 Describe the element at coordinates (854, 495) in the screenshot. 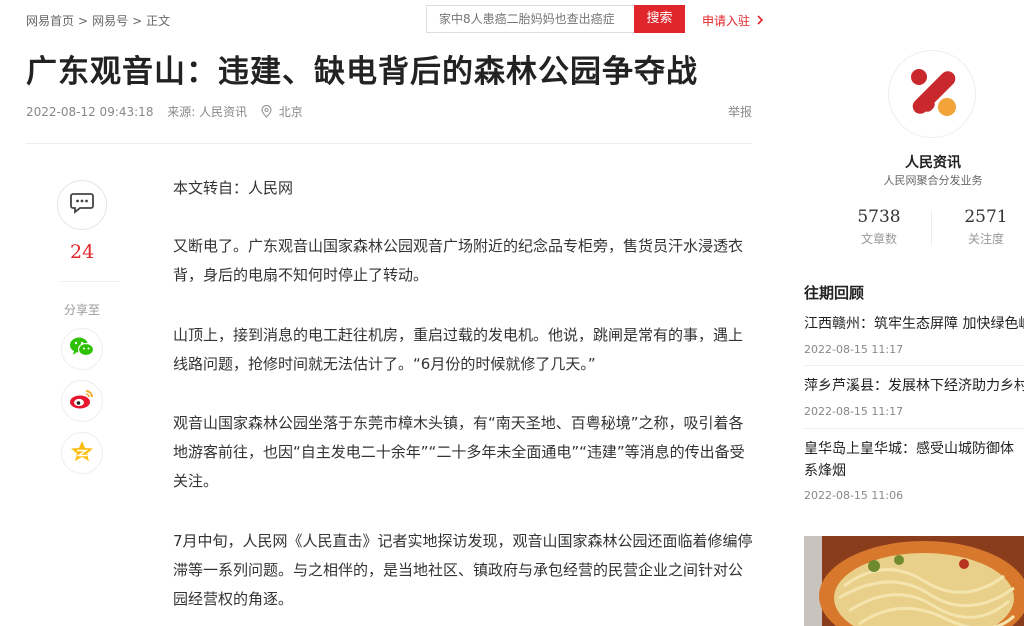

I see `past-review-item-time: 2022-08-15 11:06` at that location.